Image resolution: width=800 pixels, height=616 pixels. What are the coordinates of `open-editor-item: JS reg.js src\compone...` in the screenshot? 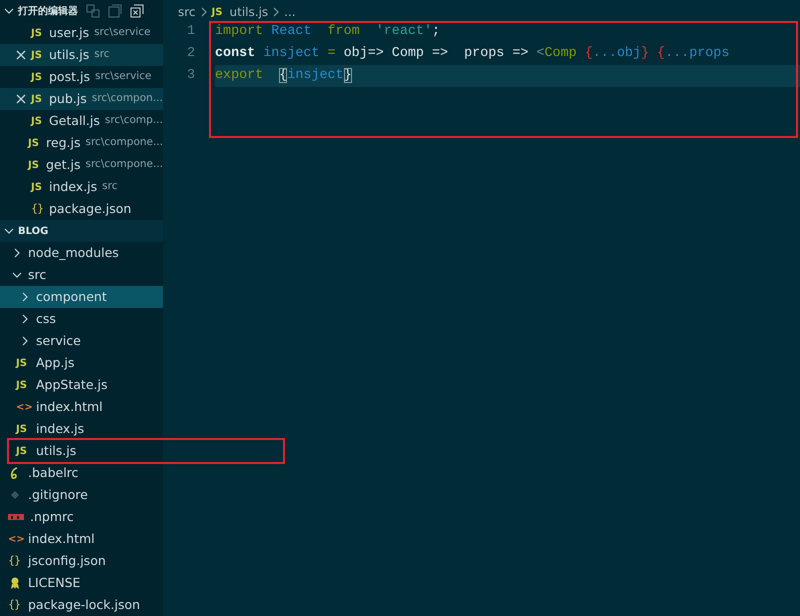 It's located at (81, 143).